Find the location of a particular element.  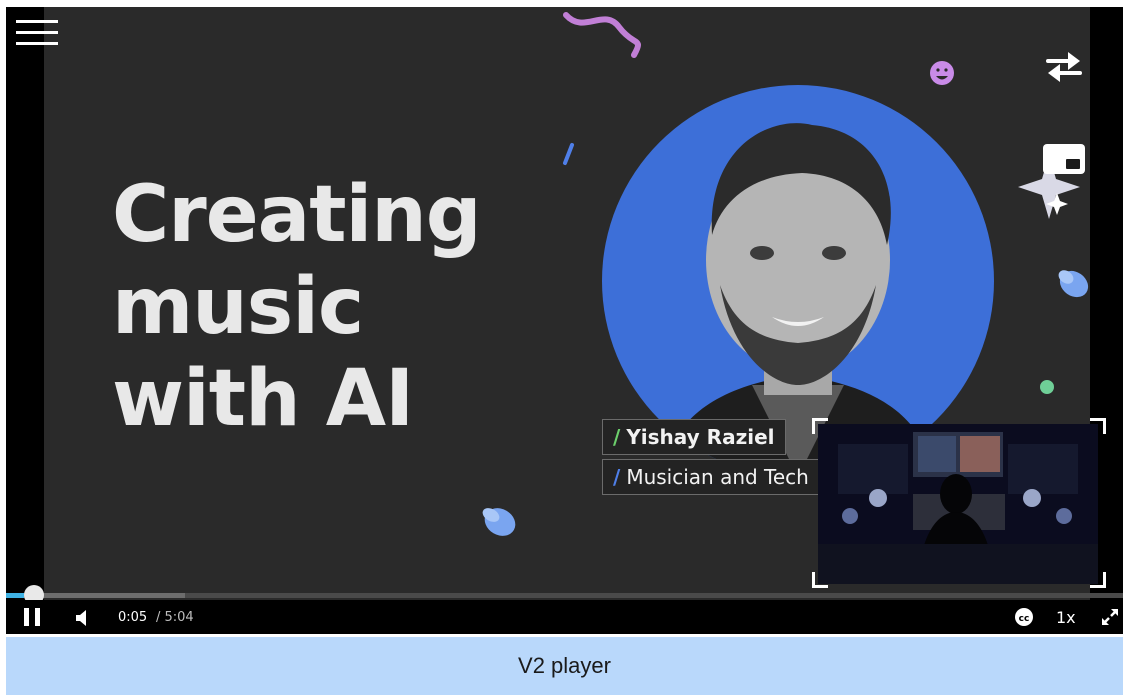

current-time: 0:05 is located at coordinates (133, 617).